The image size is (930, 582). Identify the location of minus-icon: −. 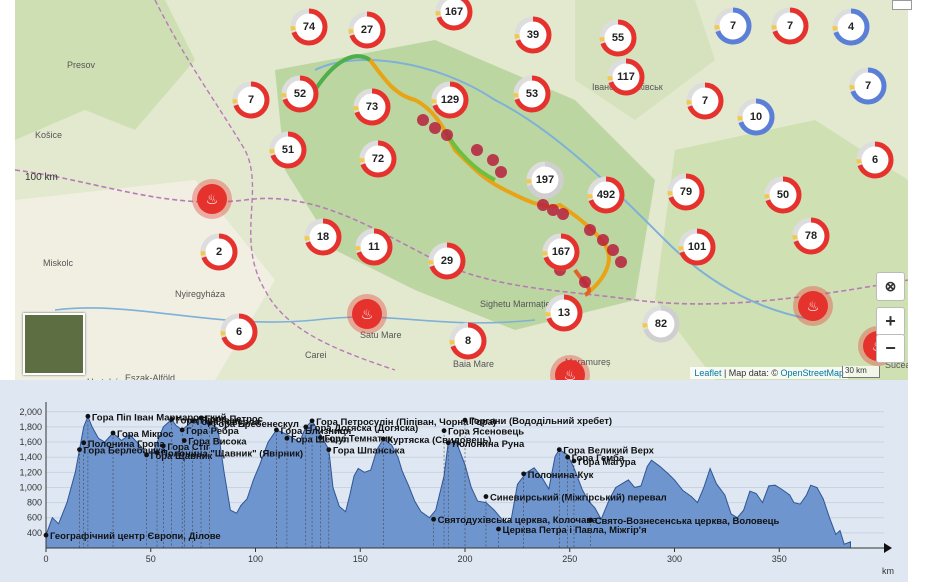
(890, 348).